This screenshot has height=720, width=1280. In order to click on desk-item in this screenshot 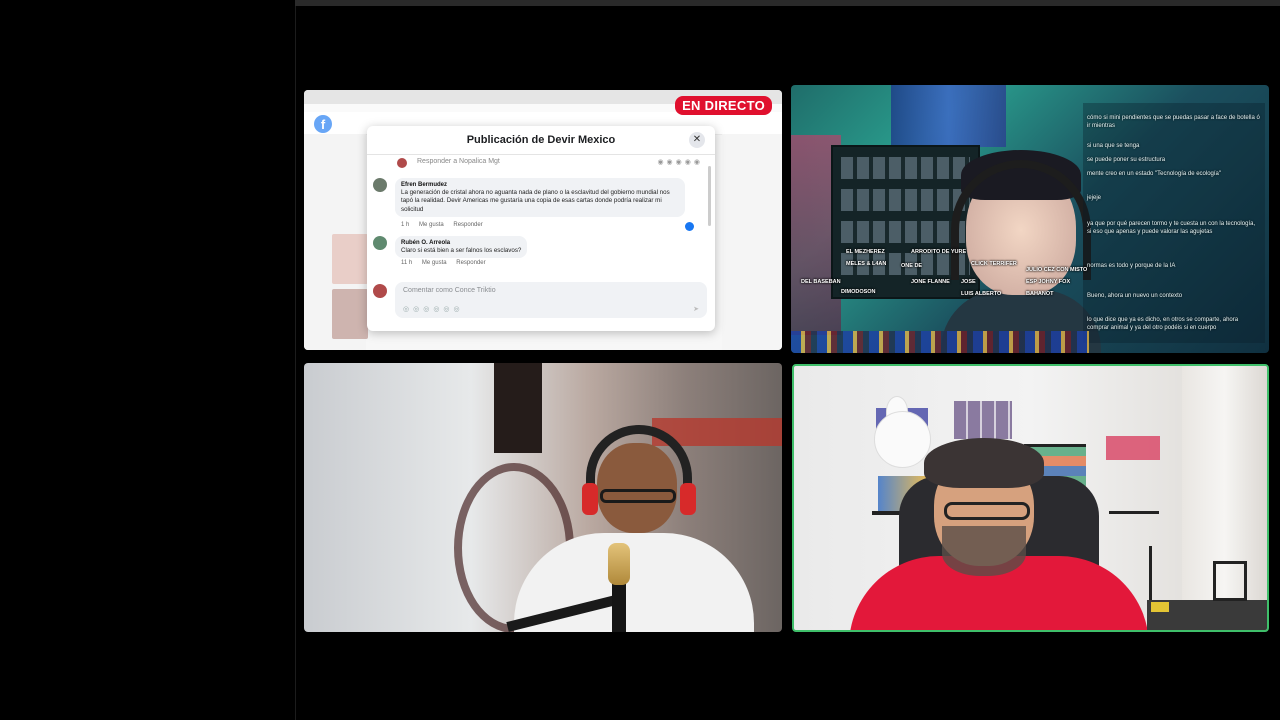, I will do `click(1160, 607)`.